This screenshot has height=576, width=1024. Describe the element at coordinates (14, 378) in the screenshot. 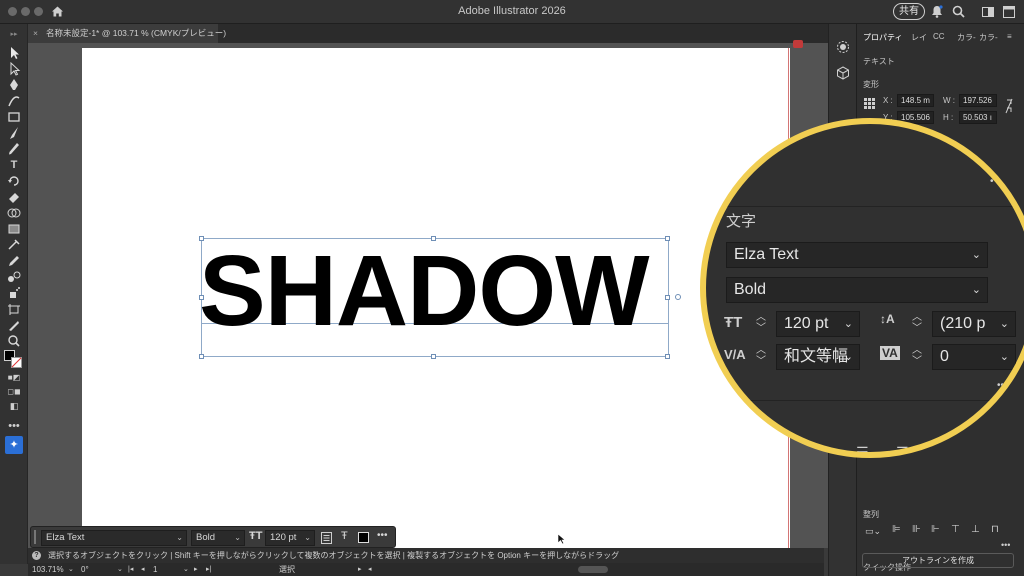

I see `default-colors-icon: ■◩` at that location.